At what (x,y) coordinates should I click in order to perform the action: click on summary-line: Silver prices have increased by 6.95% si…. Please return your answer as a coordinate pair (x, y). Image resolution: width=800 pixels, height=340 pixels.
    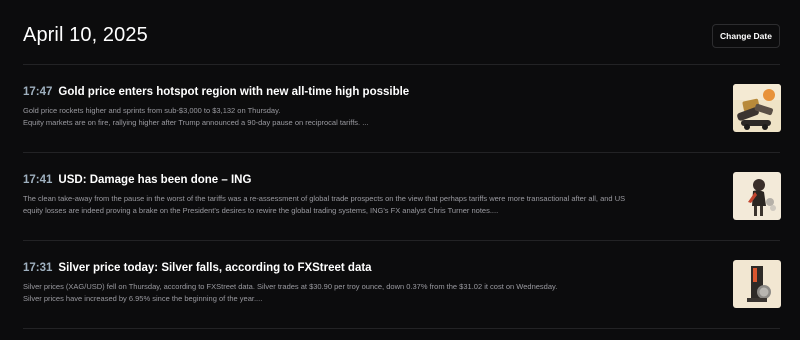
    Looking at the image, I should click on (143, 298).